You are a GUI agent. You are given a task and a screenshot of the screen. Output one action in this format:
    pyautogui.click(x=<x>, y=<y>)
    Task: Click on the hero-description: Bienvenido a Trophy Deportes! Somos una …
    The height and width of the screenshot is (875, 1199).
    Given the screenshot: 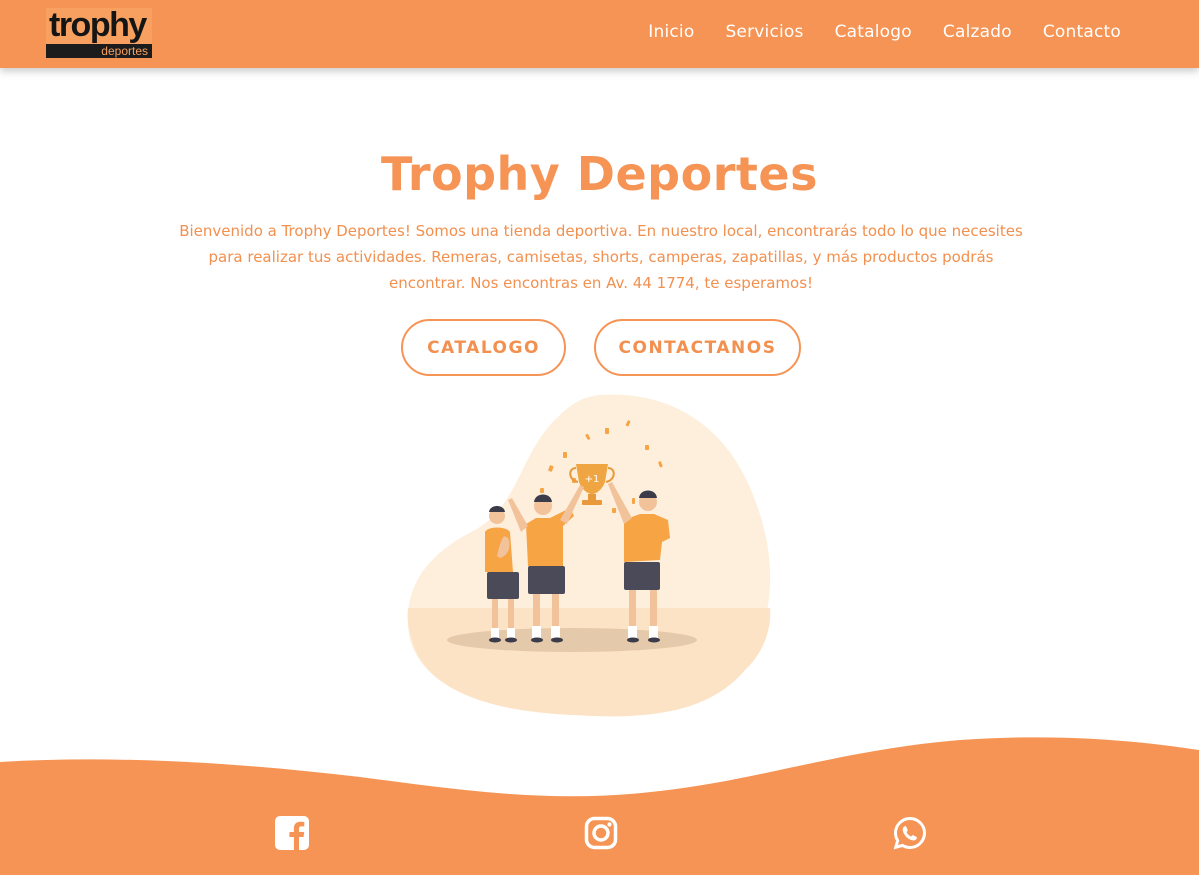 What is the action you would take?
    pyautogui.click(x=601, y=257)
    